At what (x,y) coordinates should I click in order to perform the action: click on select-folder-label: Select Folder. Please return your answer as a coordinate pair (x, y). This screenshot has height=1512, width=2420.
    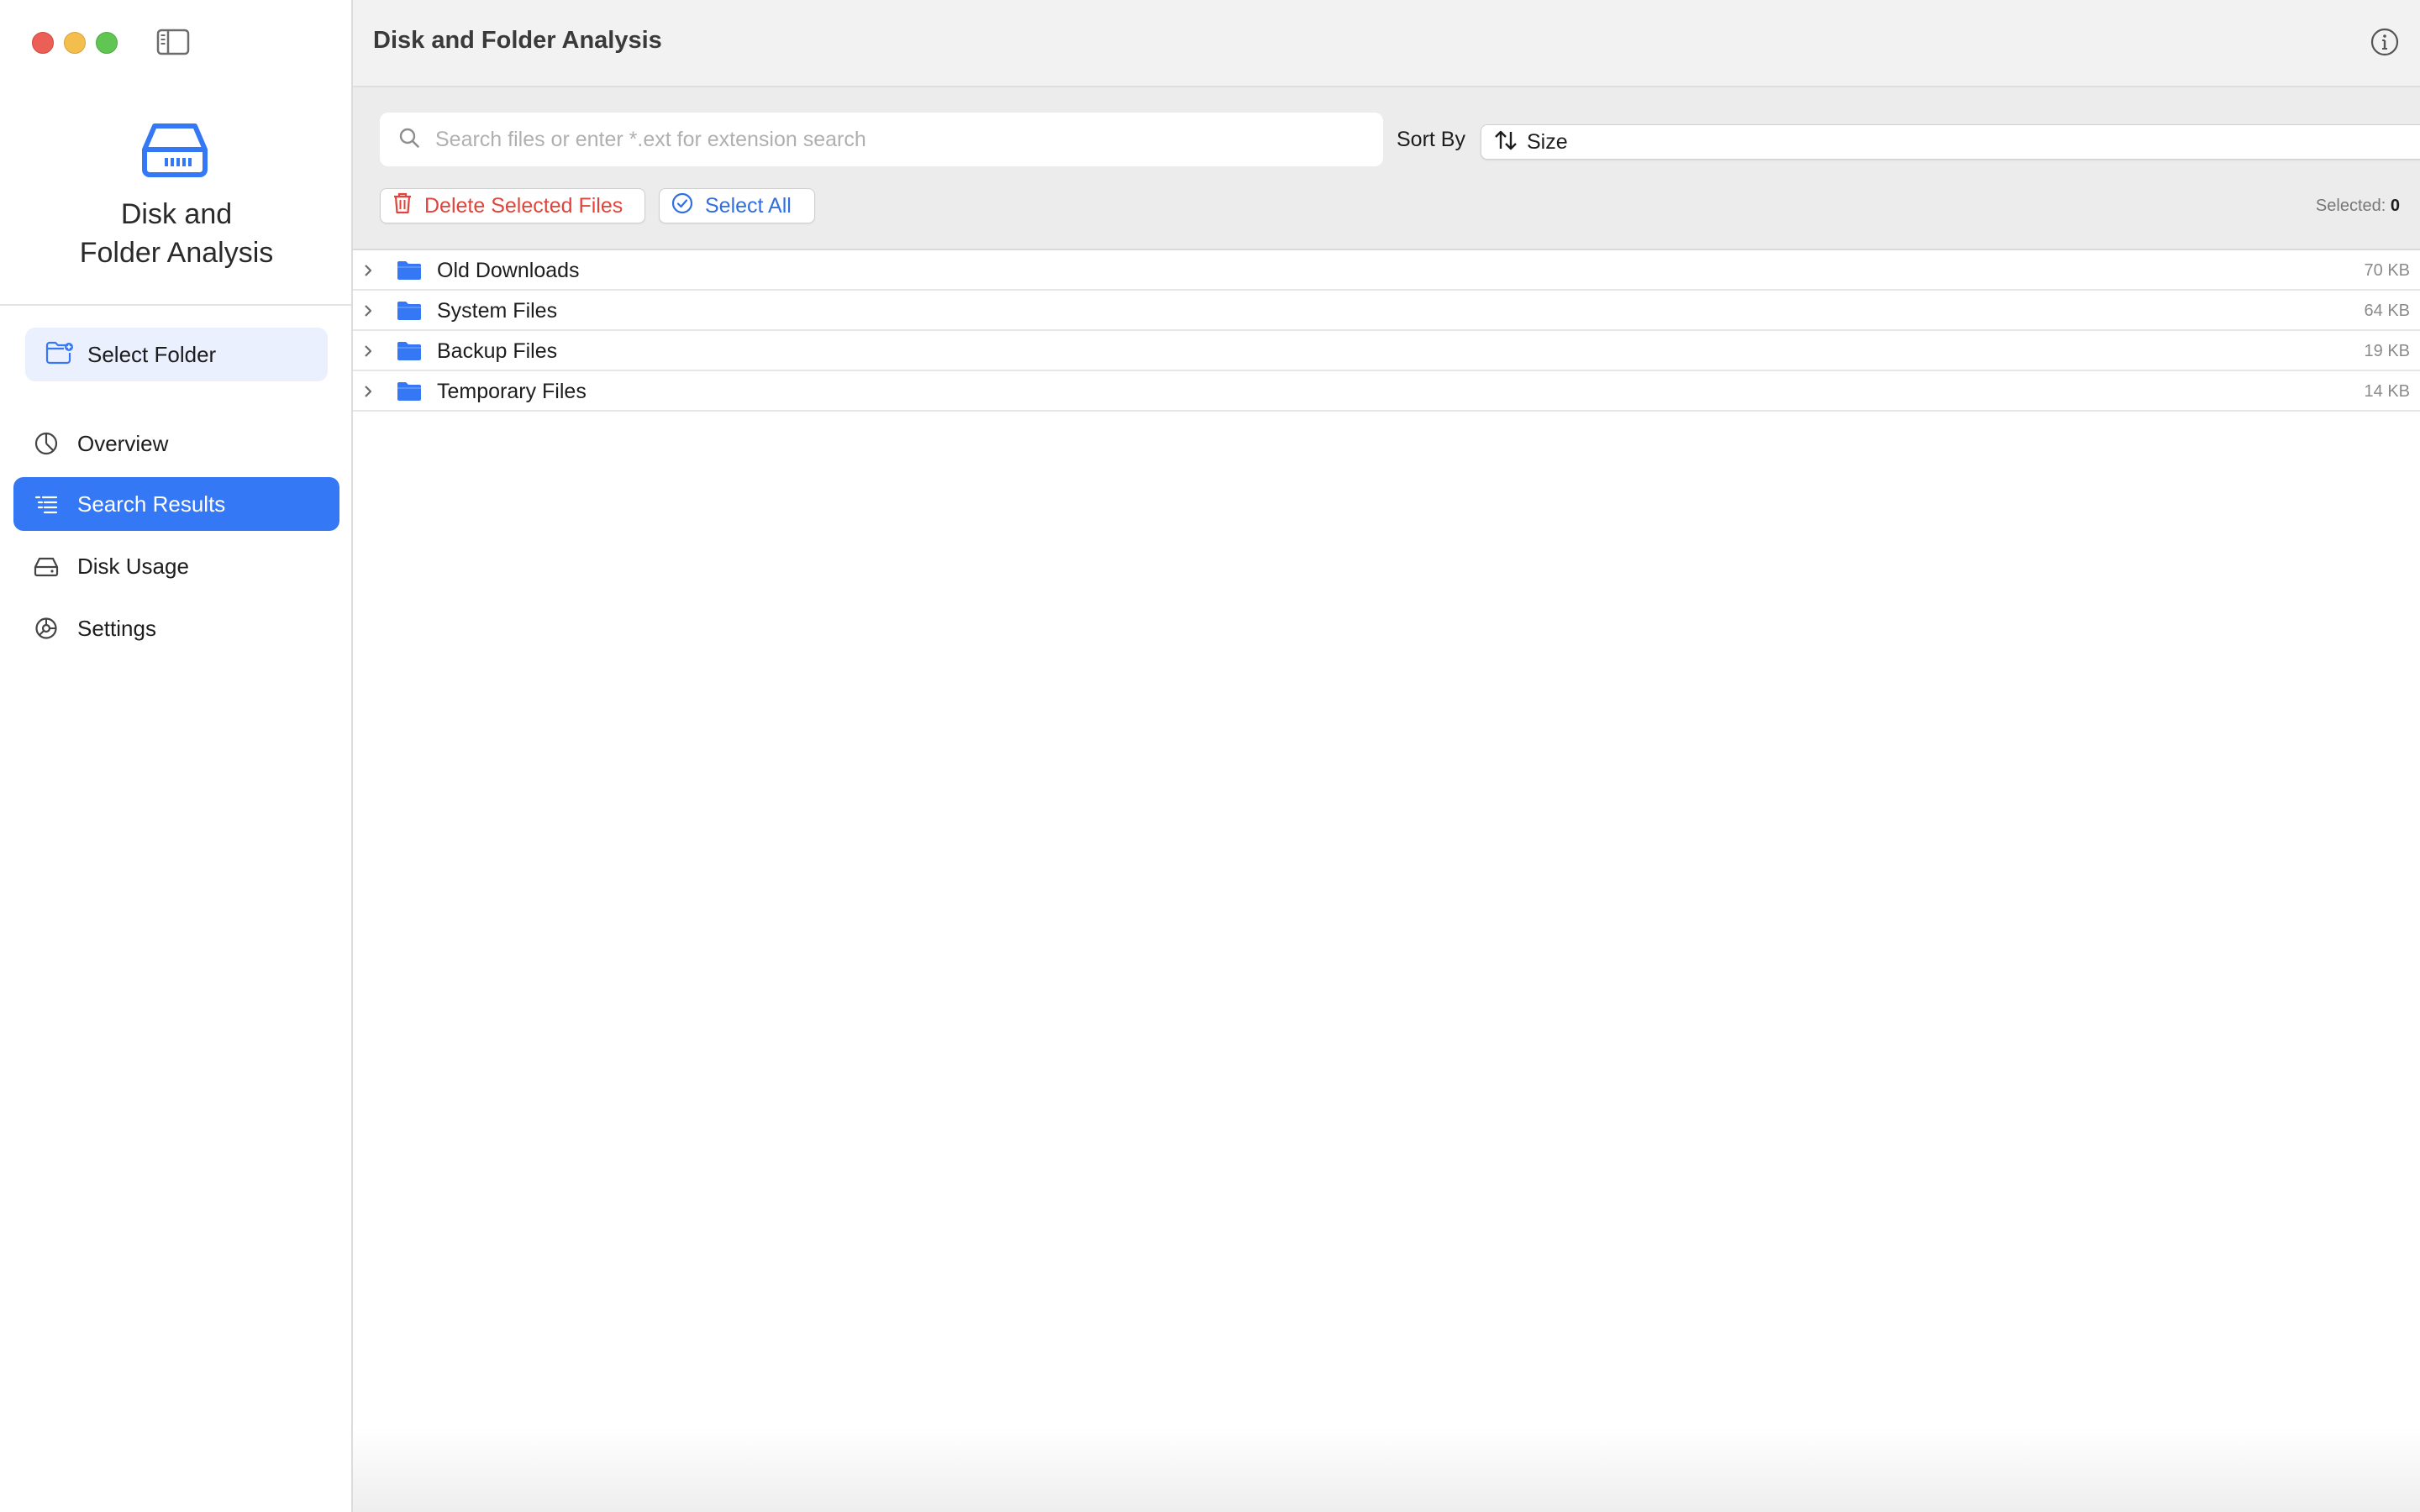
    Looking at the image, I should click on (152, 354).